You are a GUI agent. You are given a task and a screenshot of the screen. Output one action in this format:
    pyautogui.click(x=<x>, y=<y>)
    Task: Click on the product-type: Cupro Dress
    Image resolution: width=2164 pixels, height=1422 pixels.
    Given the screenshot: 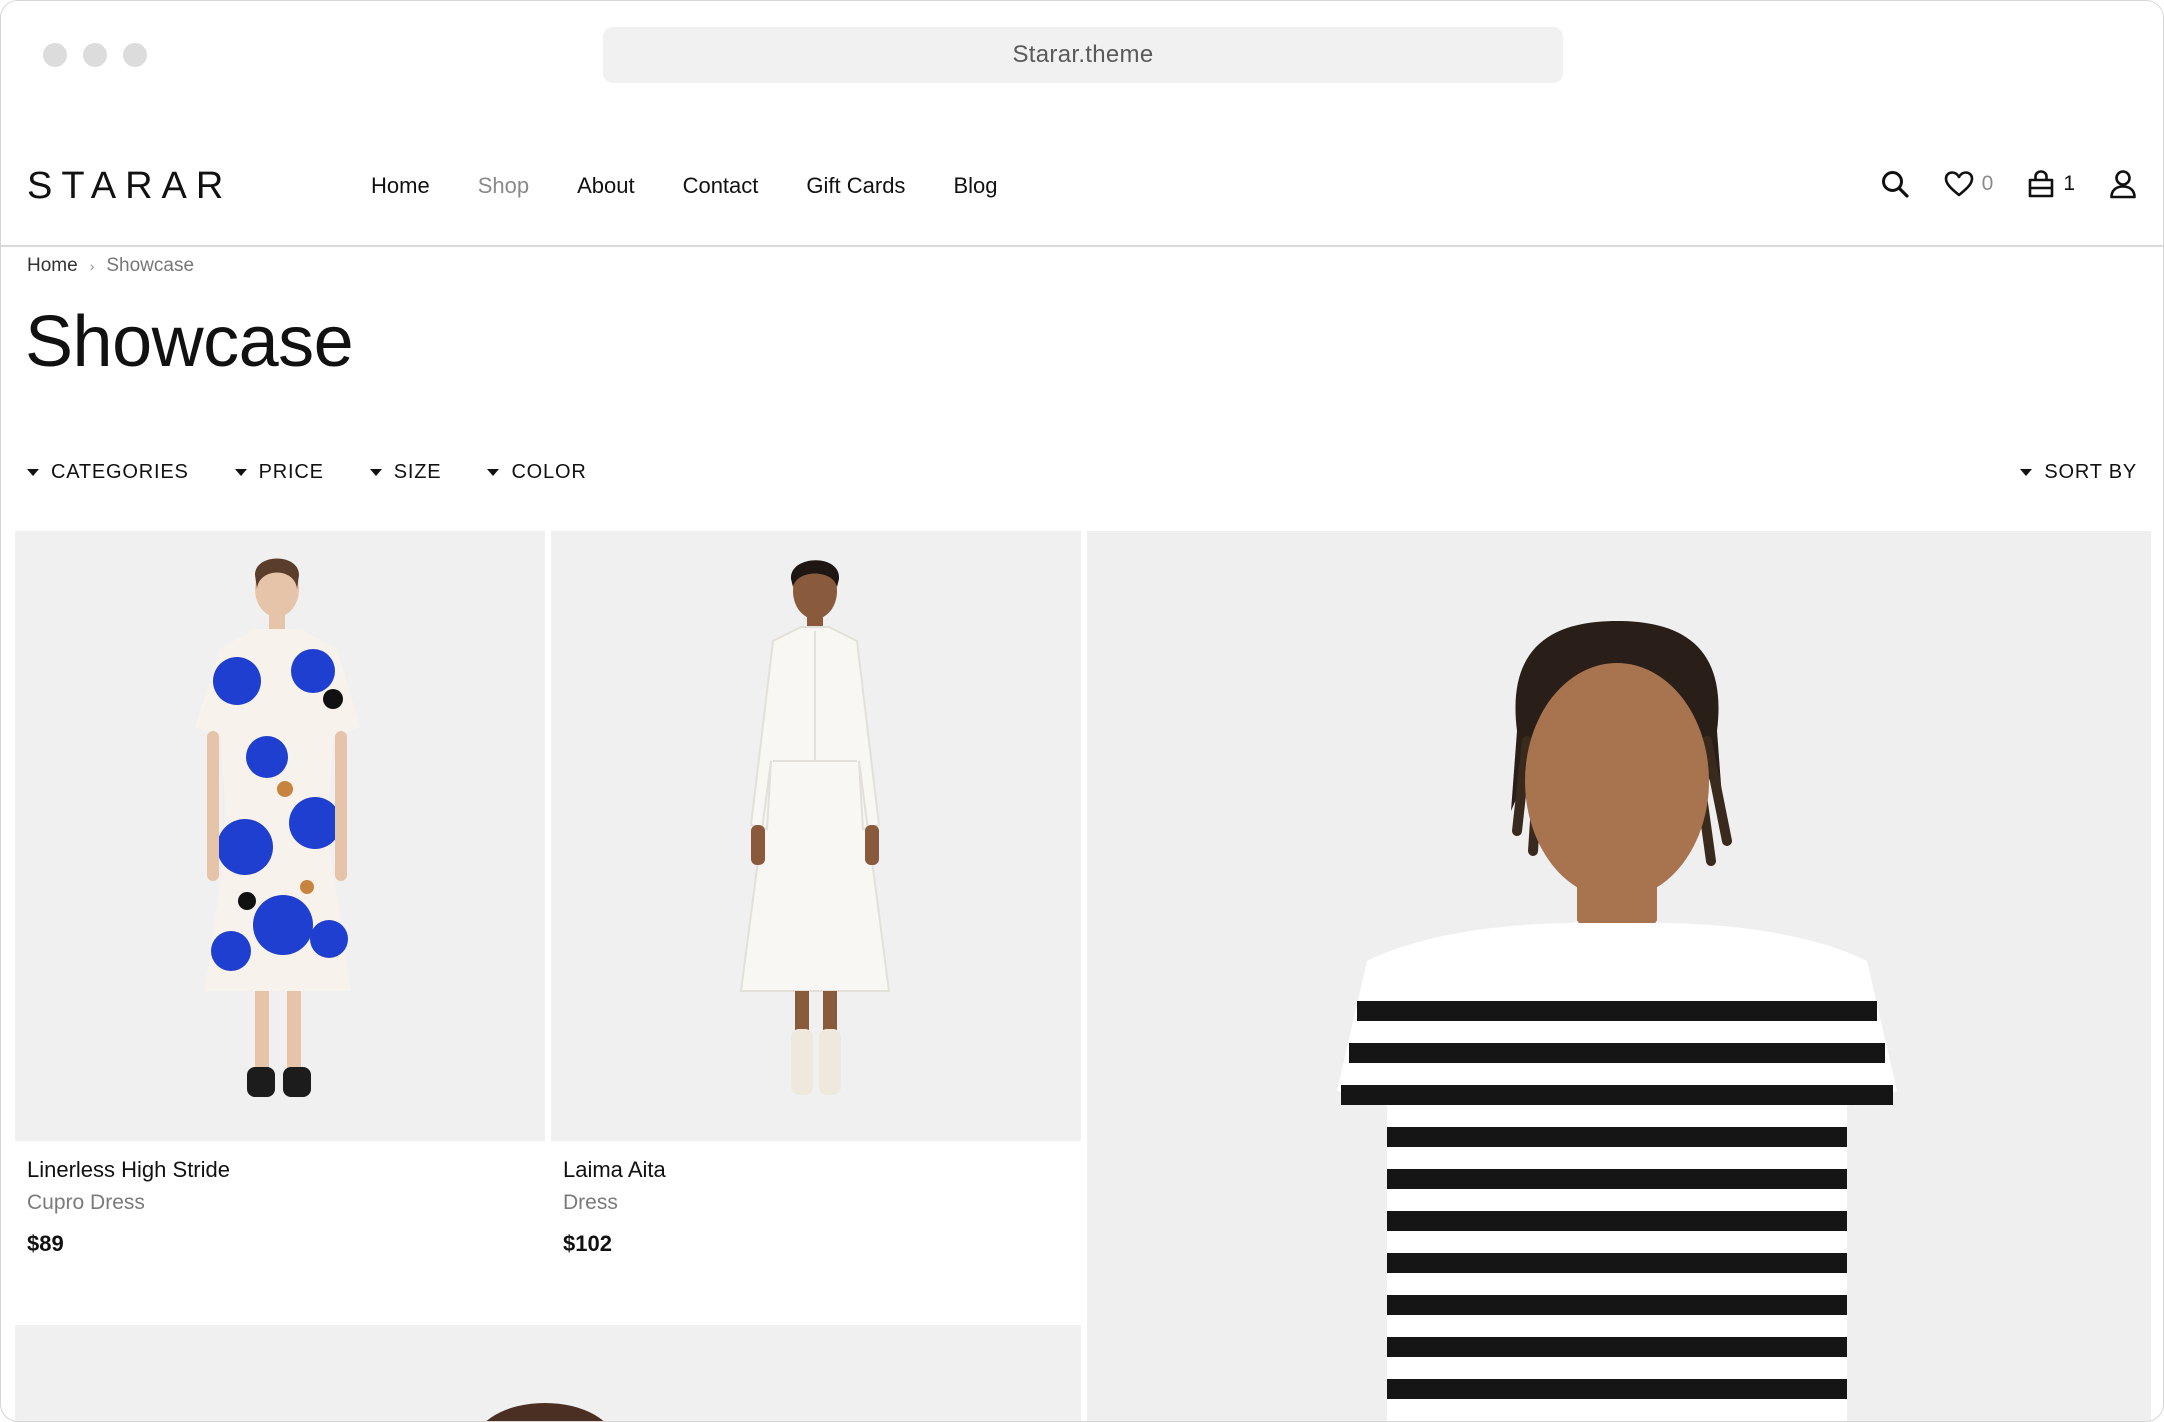 What is the action you would take?
    pyautogui.click(x=86, y=1202)
    